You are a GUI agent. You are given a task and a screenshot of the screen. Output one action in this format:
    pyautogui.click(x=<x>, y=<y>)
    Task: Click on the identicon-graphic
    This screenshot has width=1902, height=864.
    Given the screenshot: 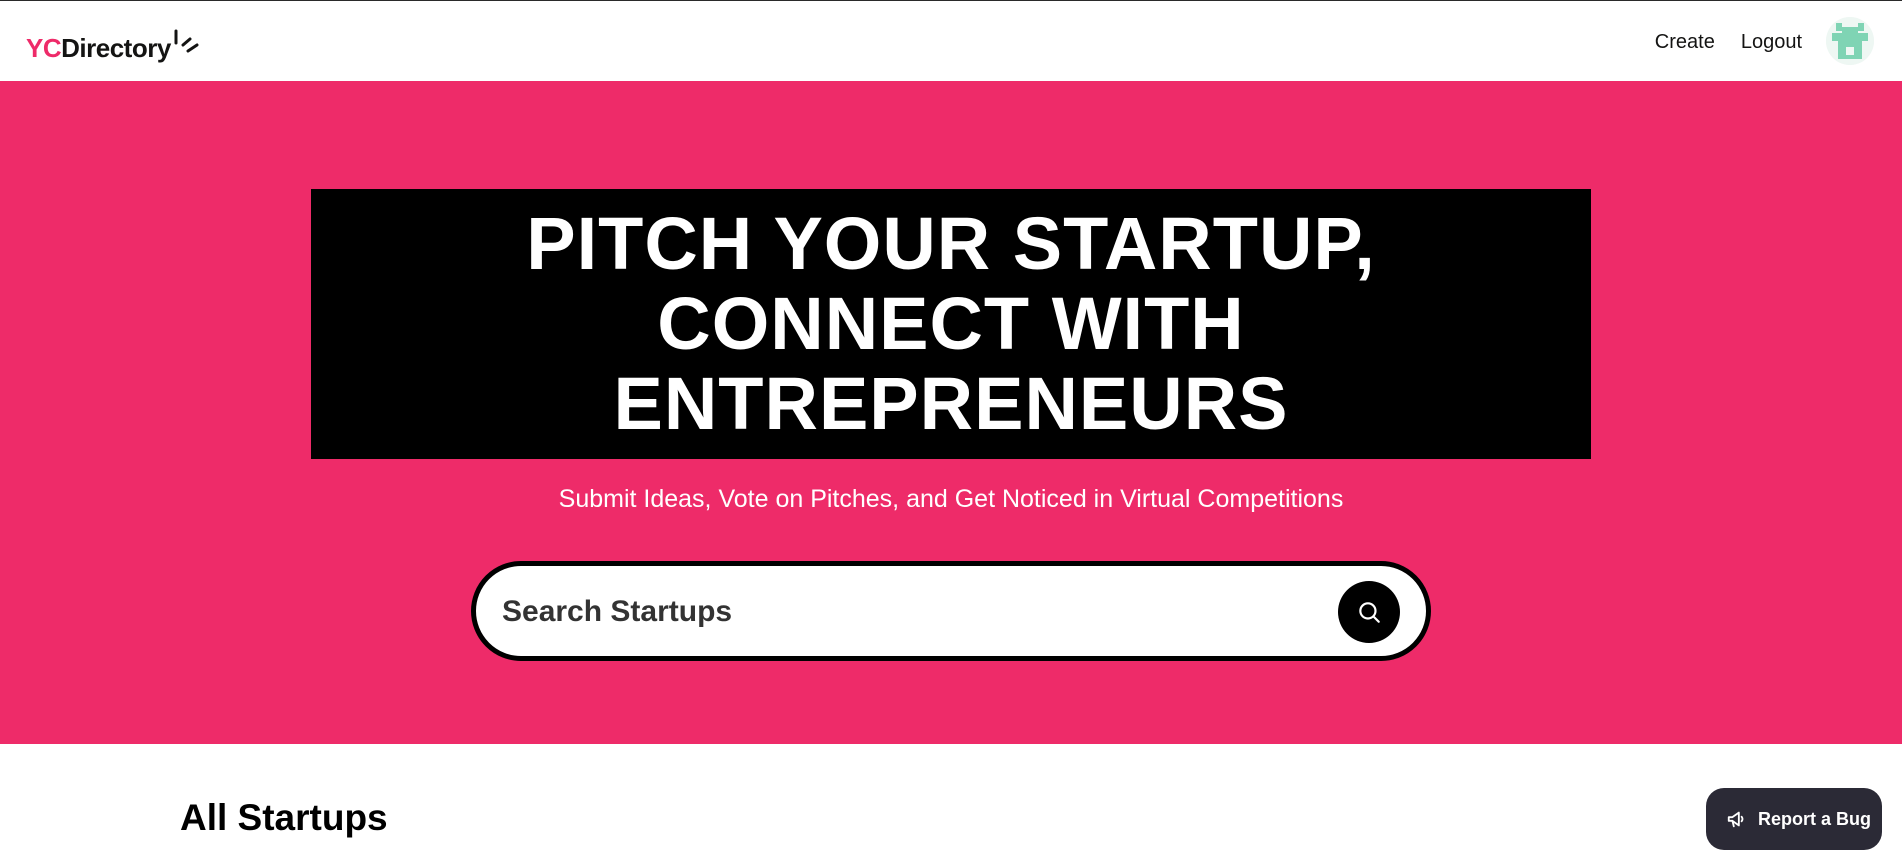 What is the action you would take?
    pyautogui.click(x=1850, y=41)
    